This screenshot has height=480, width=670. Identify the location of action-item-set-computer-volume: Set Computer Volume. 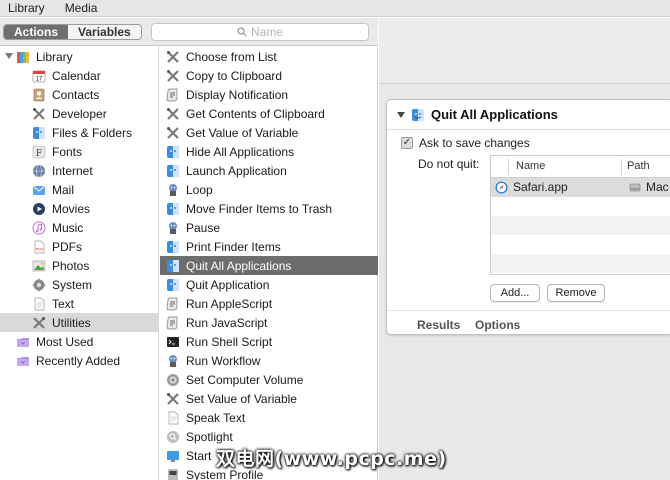
(269, 379).